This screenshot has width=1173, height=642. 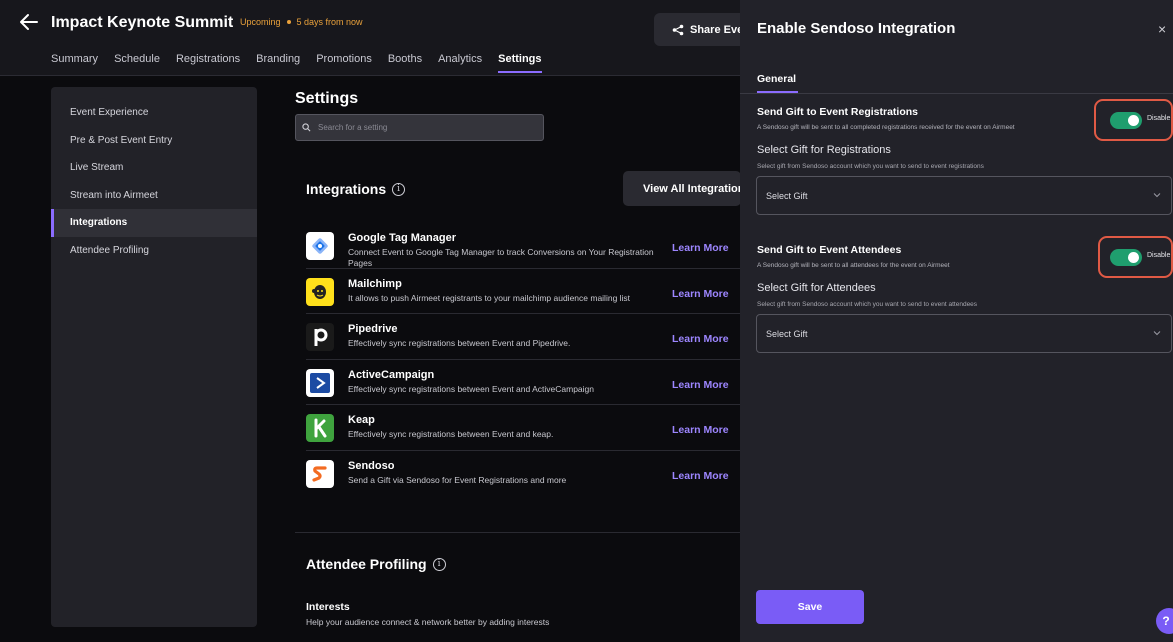 What do you see at coordinates (787, 333) in the screenshot?
I see `attendees-gift-select-value: Select Gift` at bounding box center [787, 333].